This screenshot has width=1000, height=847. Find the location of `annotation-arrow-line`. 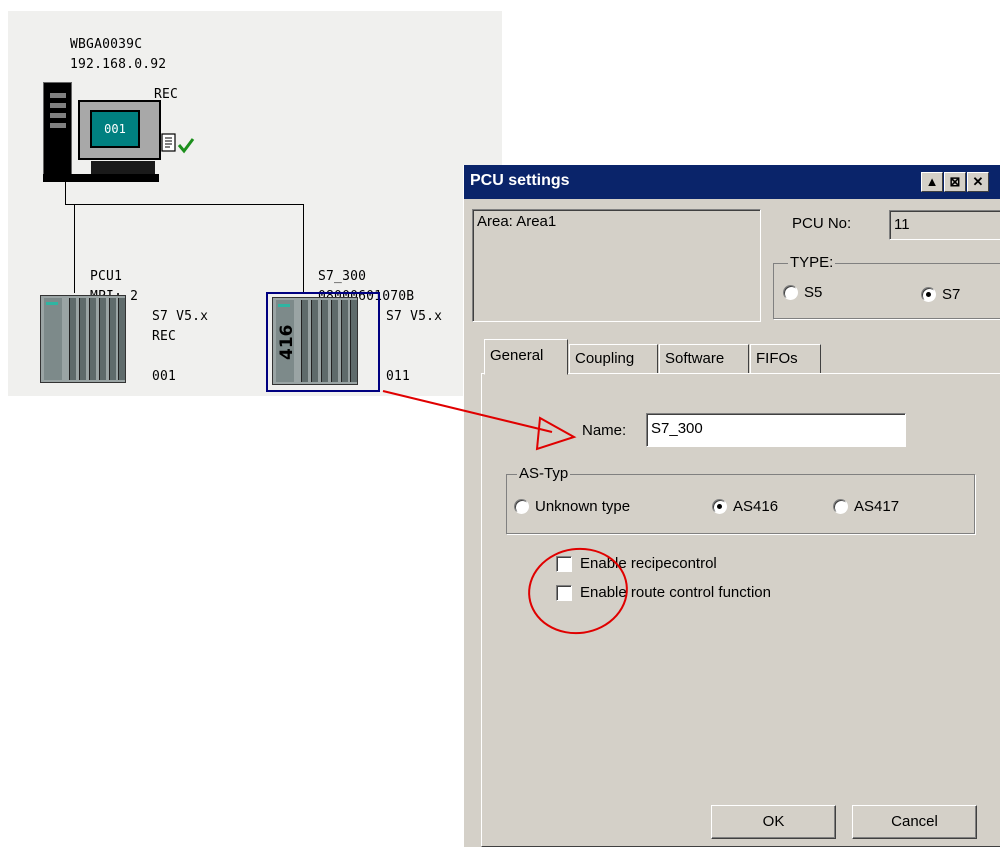

annotation-arrow-line is located at coordinates (467, 411).